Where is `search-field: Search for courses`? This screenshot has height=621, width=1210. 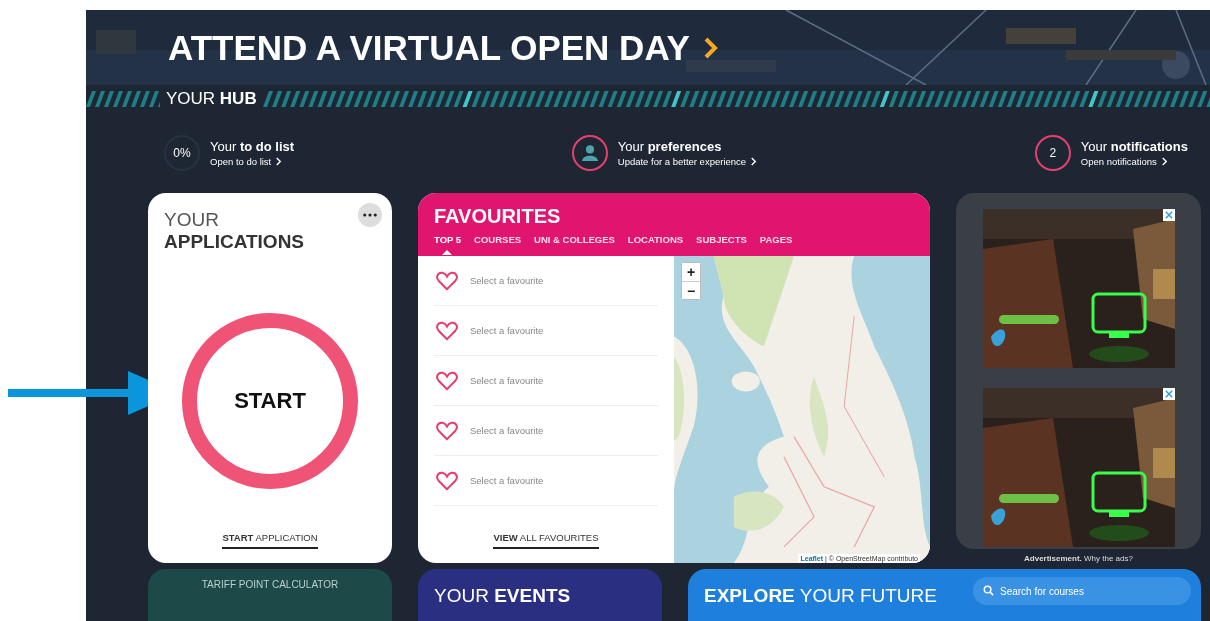
search-field: Search for courses is located at coordinates (1082, 591).